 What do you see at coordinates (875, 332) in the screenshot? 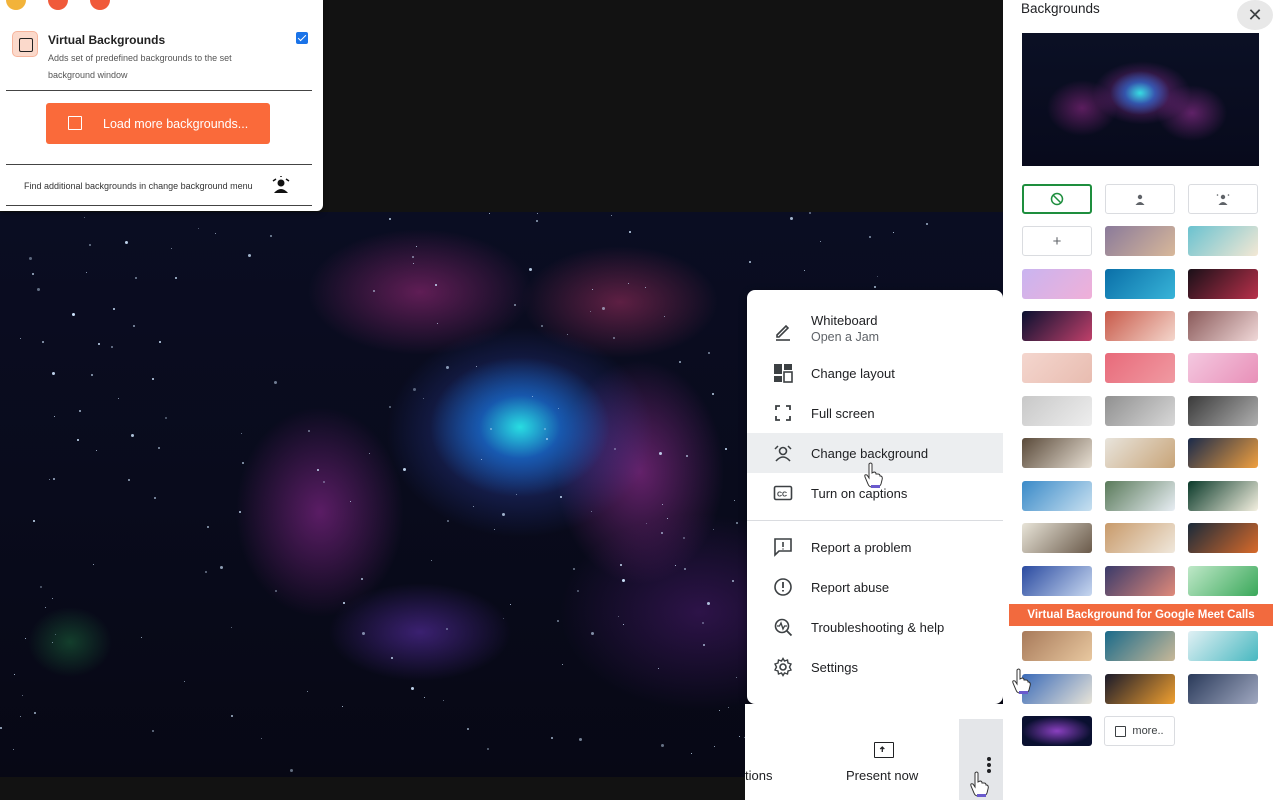
I see `menu-item-whiteboard: Whiteboard Open a Jam` at bounding box center [875, 332].